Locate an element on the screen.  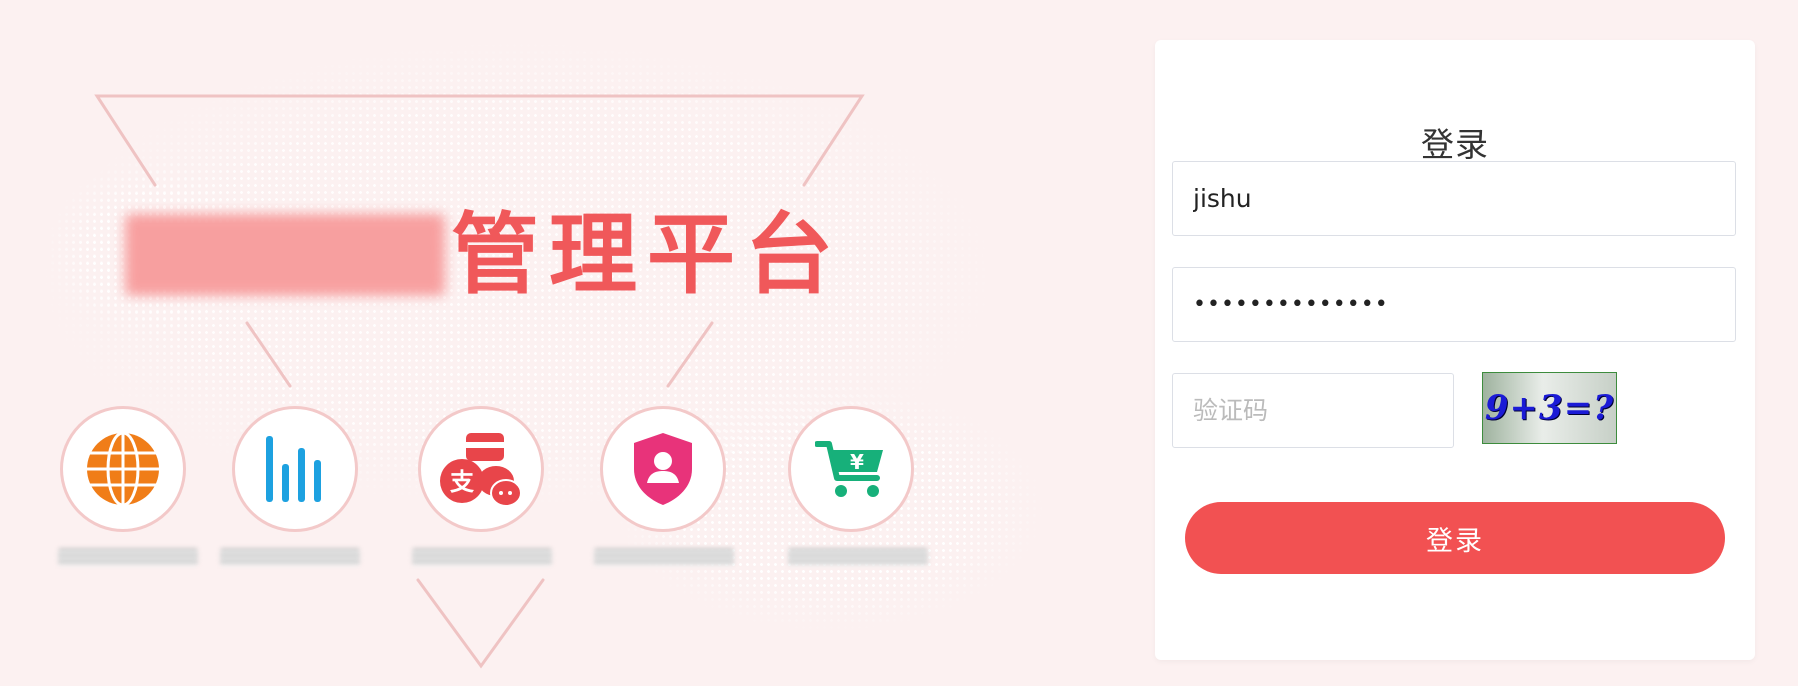
feature-cart: ¥ is located at coordinates (851, 469).